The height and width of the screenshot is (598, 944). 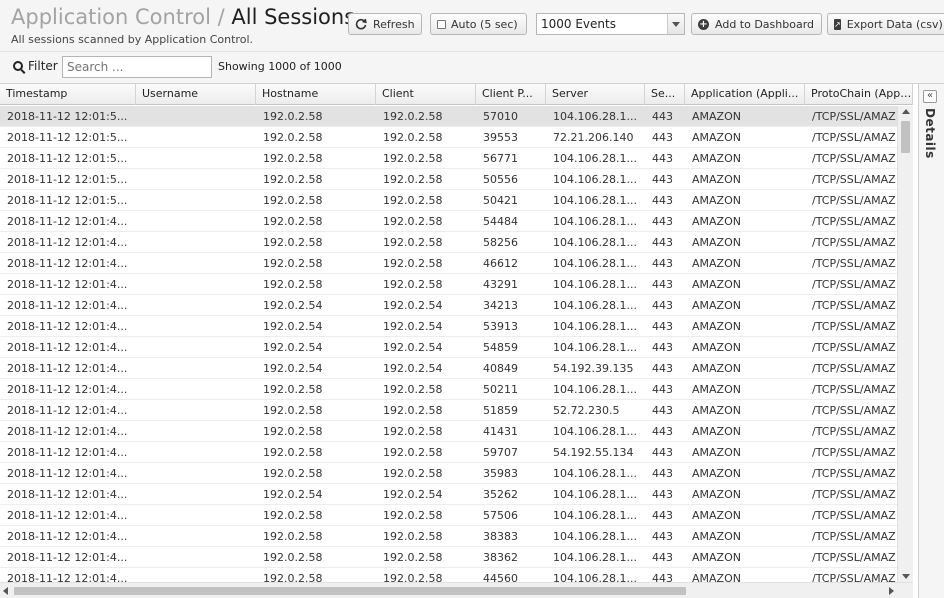 I want to click on column-header-server: Server, so click(x=595, y=94).